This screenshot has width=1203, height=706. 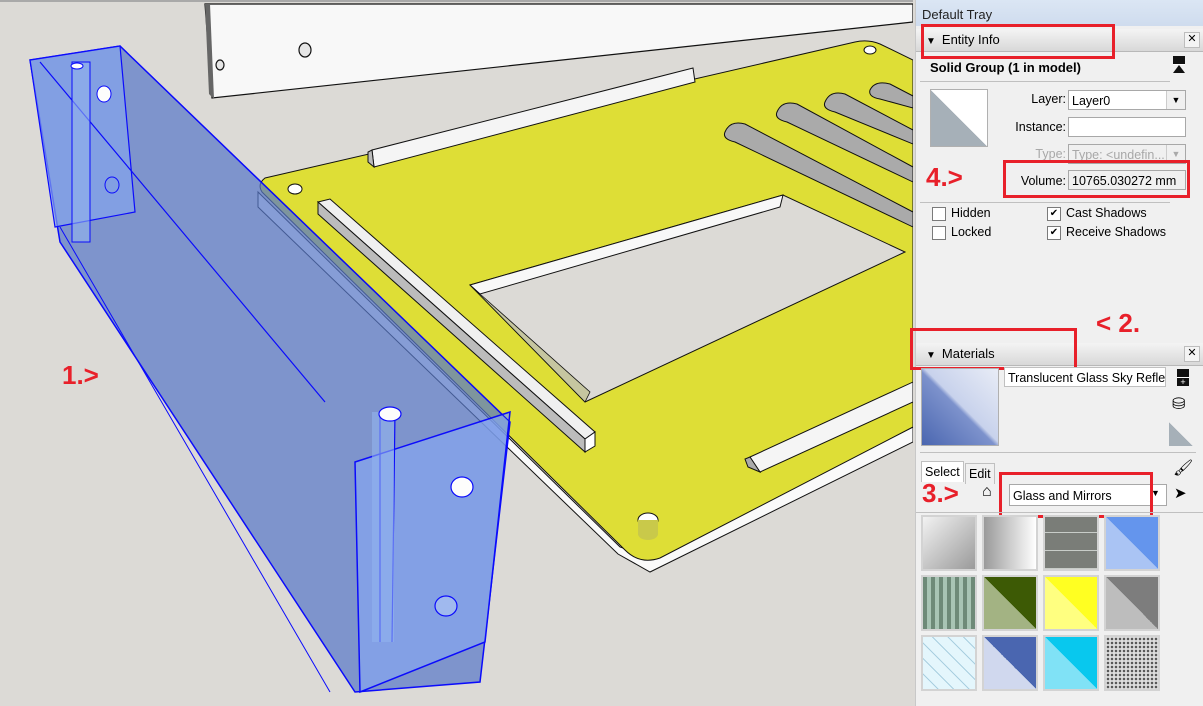 I want to click on highlight-volume, so click(x=1096, y=179).